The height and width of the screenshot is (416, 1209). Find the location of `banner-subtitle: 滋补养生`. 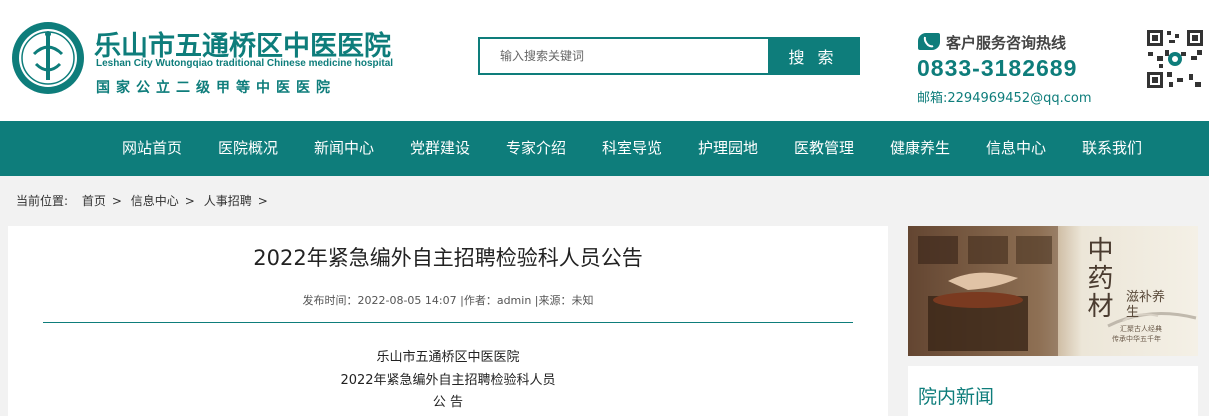

banner-subtitle: 滋补养生 is located at coordinates (1146, 305).